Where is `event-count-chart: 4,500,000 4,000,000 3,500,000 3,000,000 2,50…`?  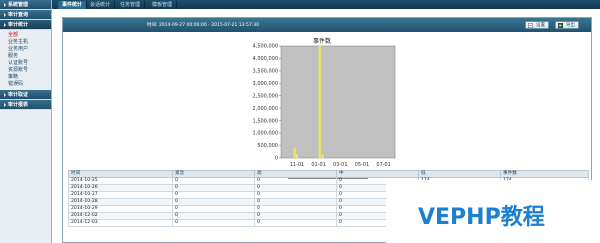 event-count-chart: 4,500,000 4,000,000 3,500,000 3,000,000 2,50… is located at coordinates (324, 106).